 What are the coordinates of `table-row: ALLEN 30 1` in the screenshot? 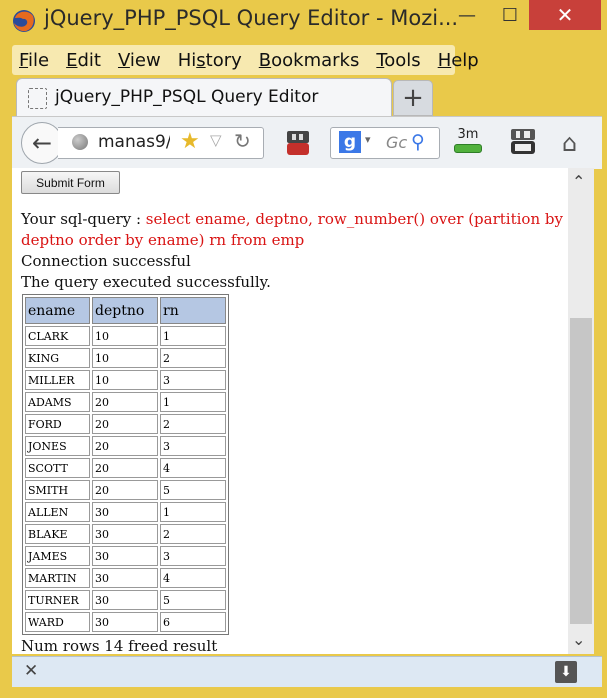 It's located at (125, 512).